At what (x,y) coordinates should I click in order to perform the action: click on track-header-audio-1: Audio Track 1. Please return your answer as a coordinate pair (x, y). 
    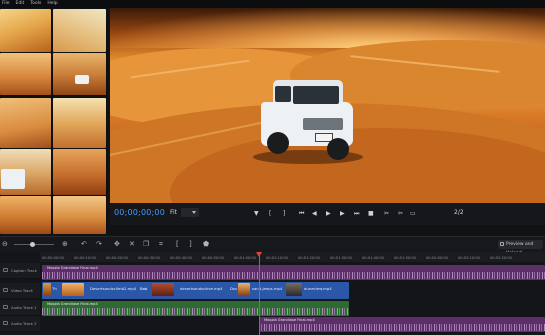
    Looking at the image, I should click on (20, 308).